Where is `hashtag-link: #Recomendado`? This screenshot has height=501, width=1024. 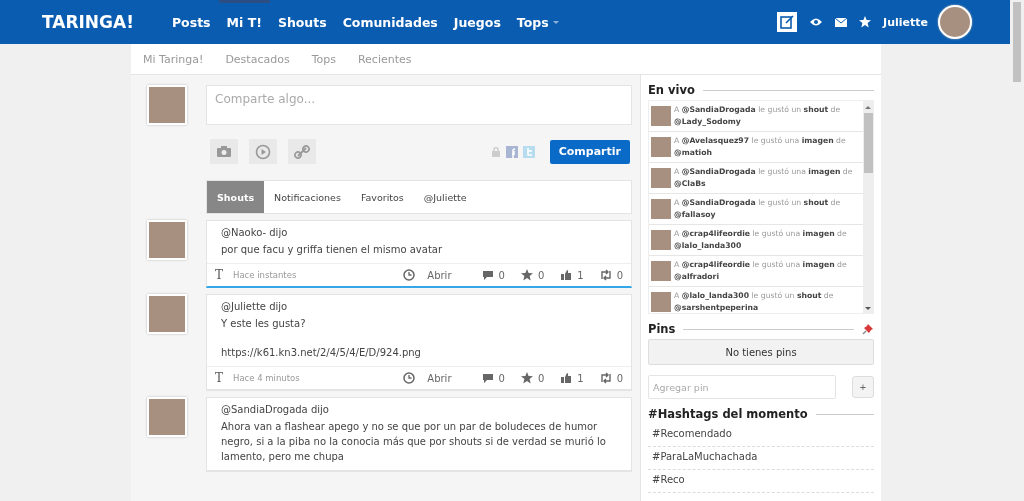 hashtag-link: #Recomendado is located at coordinates (761, 435).